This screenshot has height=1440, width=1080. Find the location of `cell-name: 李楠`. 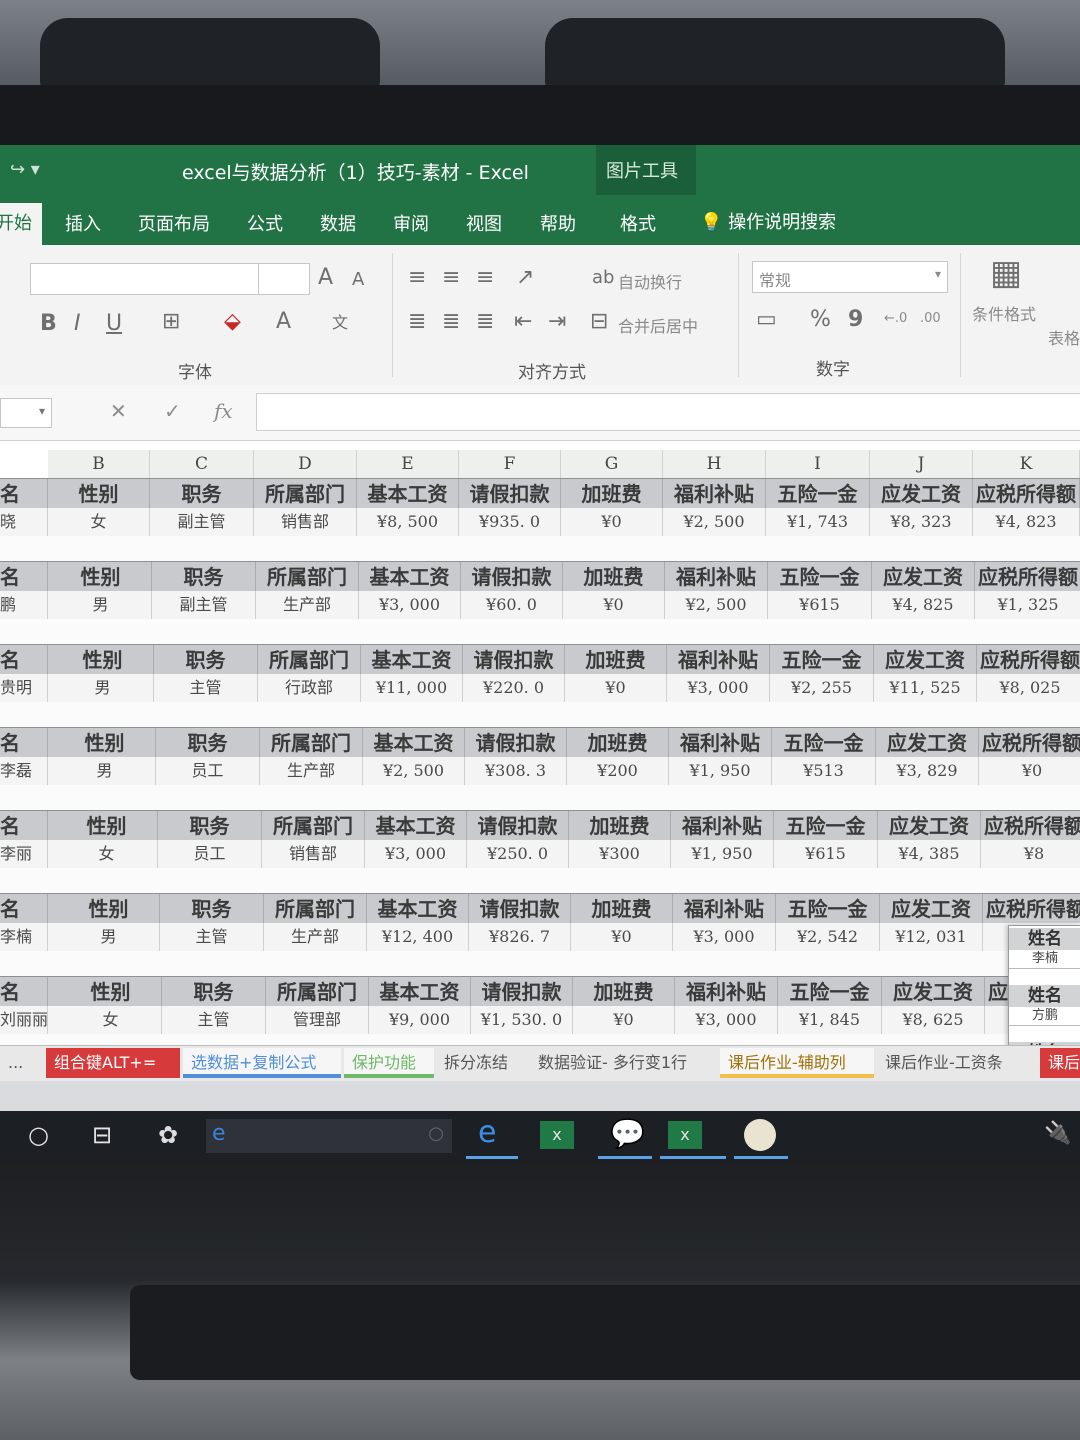

cell-name: 李楠 is located at coordinates (24, 937).